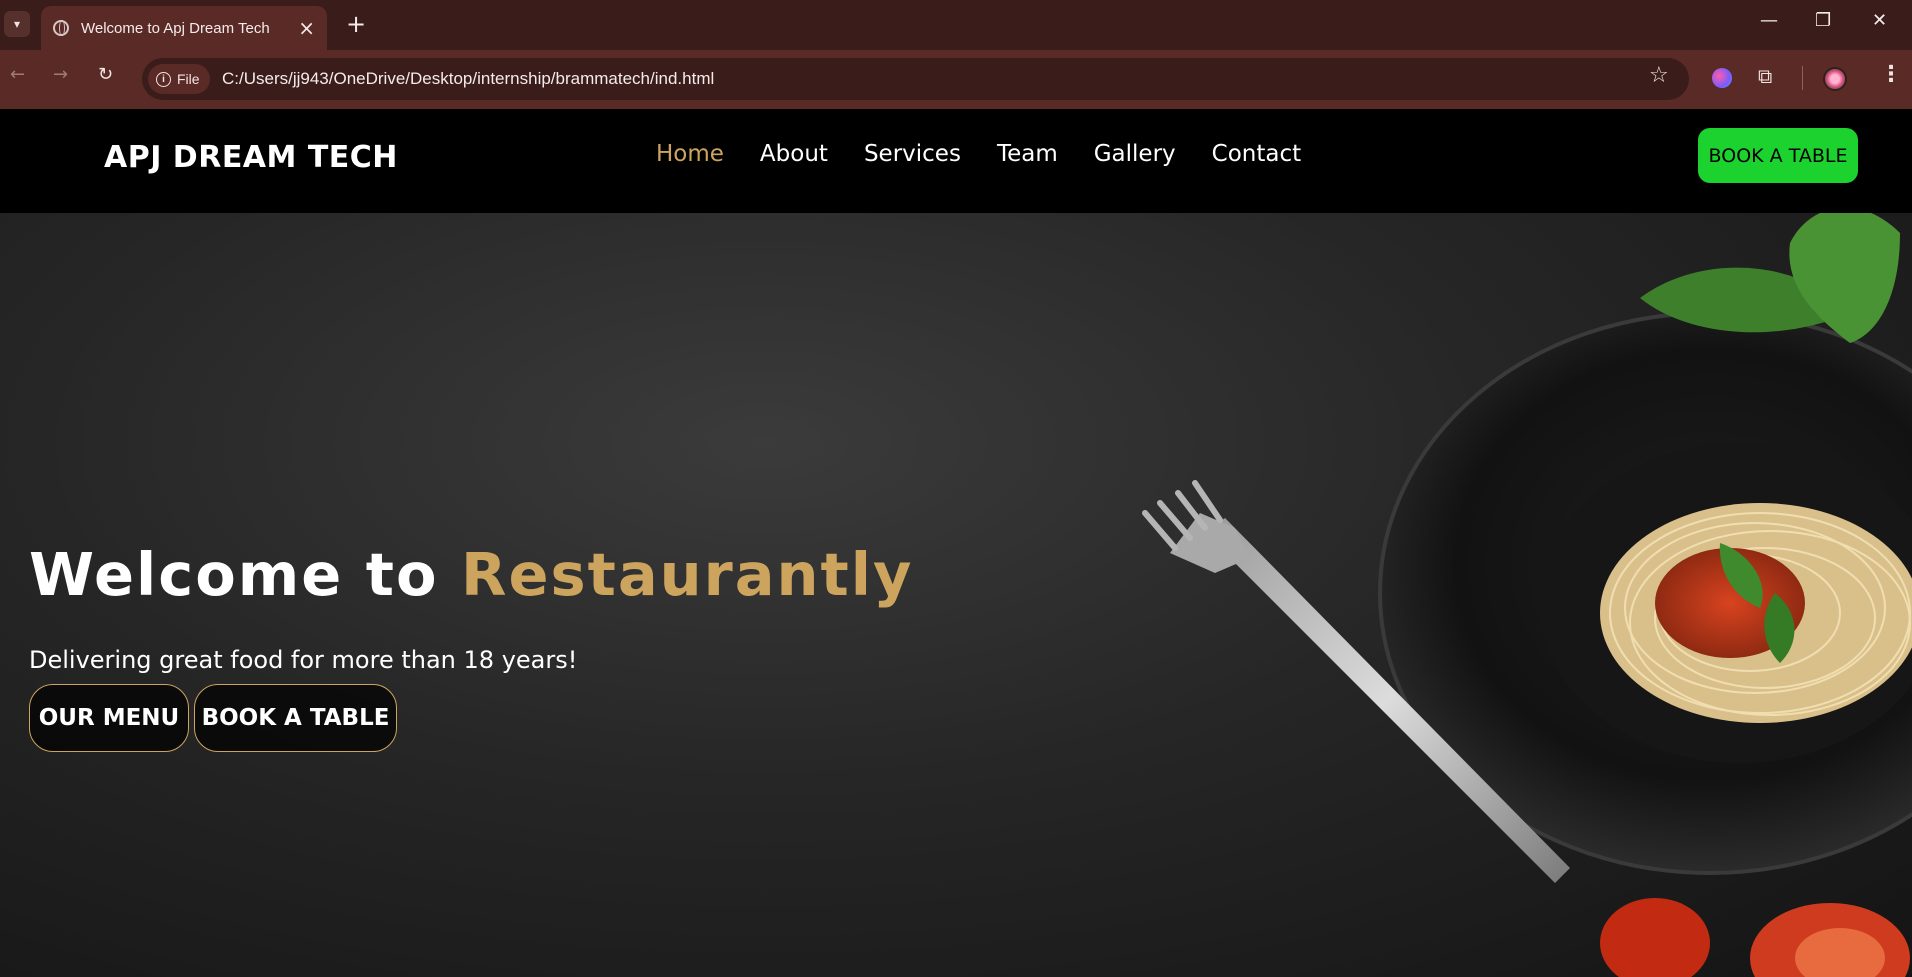 Image resolution: width=1912 pixels, height=977 pixels. What do you see at coordinates (1722, 78) in the screenshot?
I see `extension-brain-icon` at bounding box center [1722, 78].